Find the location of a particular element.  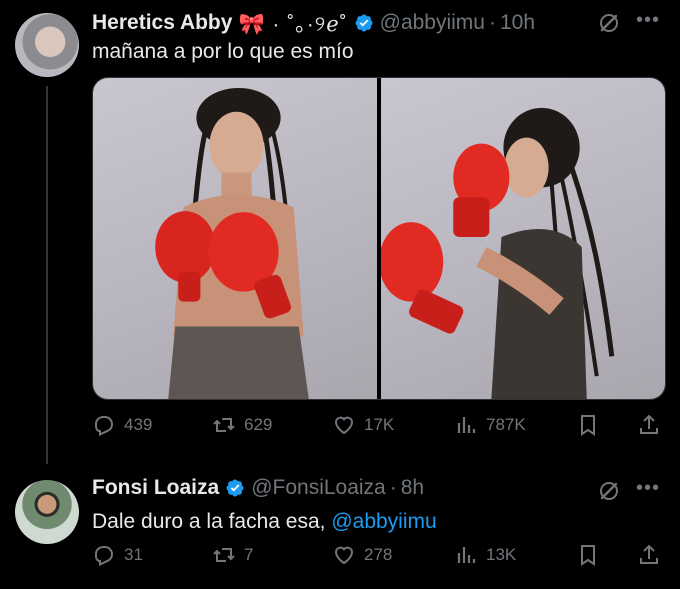

tweet-header: Fonsi Loaiza @FonsiLoaiza · 8h is located at coordinates (258, 488).